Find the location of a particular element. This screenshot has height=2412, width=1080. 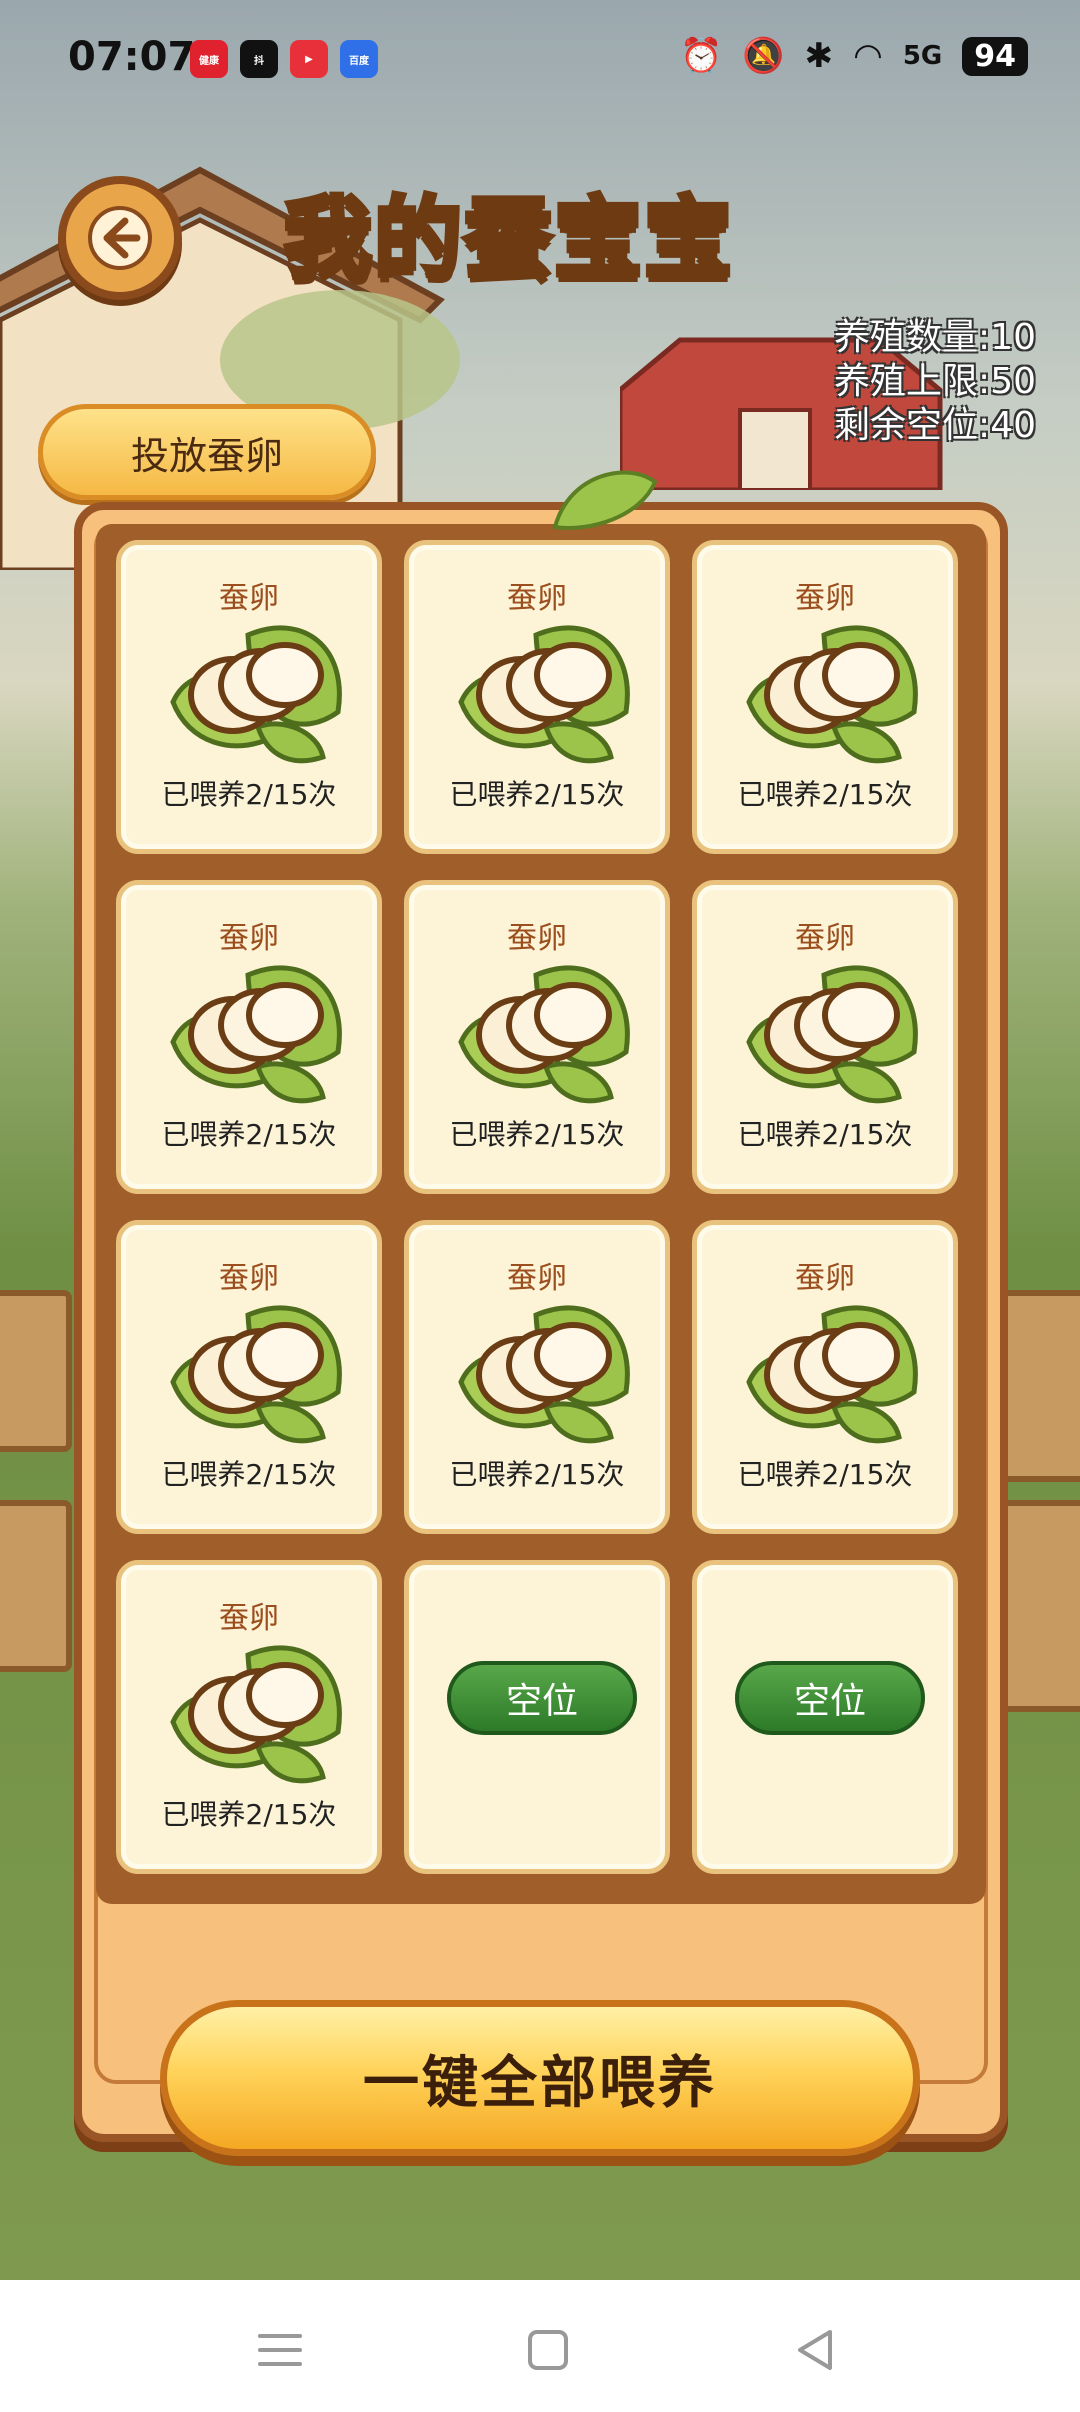

tiktok-app-icon: 抖 is located at coordinates (259, 59).